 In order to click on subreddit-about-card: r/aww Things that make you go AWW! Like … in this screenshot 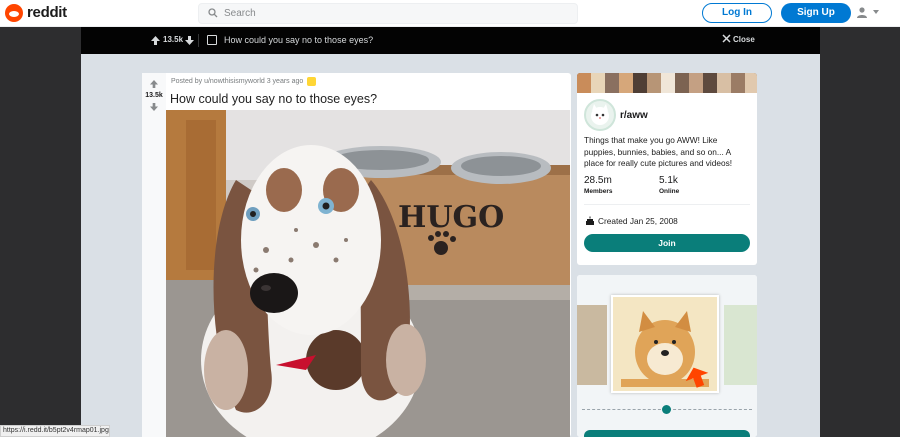, I will do `click(667, 169)`.